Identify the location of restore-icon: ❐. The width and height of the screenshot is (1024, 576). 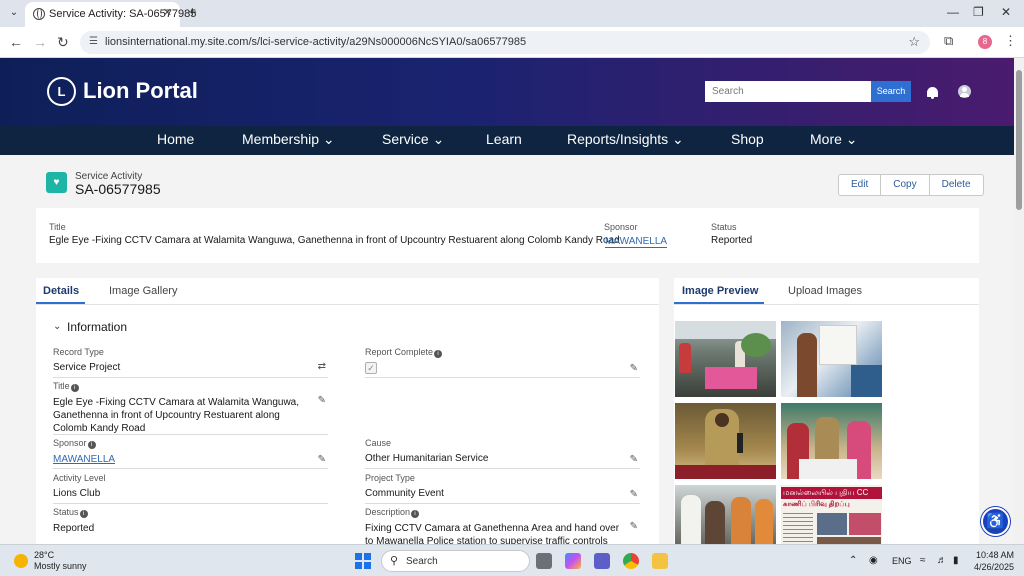
(978, 12).